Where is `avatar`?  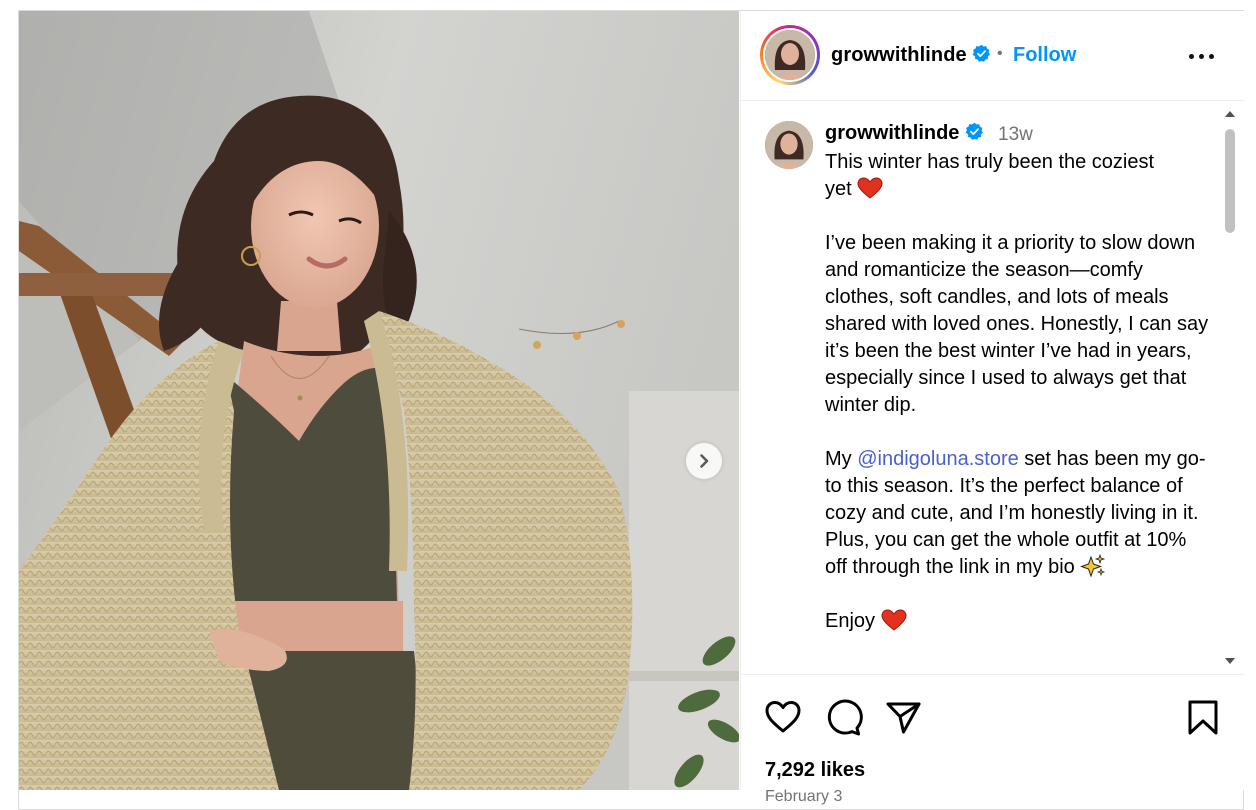
avatar is located at coordinates (790, 55).